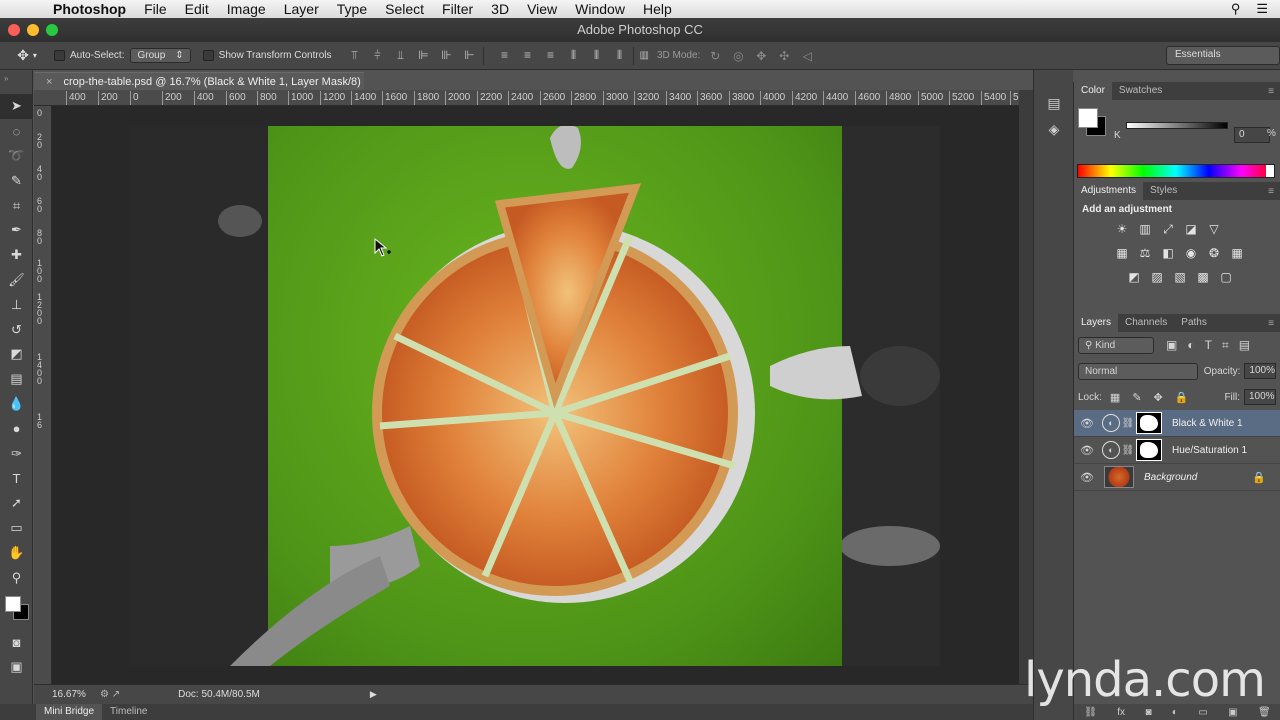 Image resolution: width=1280 pixels, height=720 pixels. I want to click on menu-image: Image, so click(246, 9).